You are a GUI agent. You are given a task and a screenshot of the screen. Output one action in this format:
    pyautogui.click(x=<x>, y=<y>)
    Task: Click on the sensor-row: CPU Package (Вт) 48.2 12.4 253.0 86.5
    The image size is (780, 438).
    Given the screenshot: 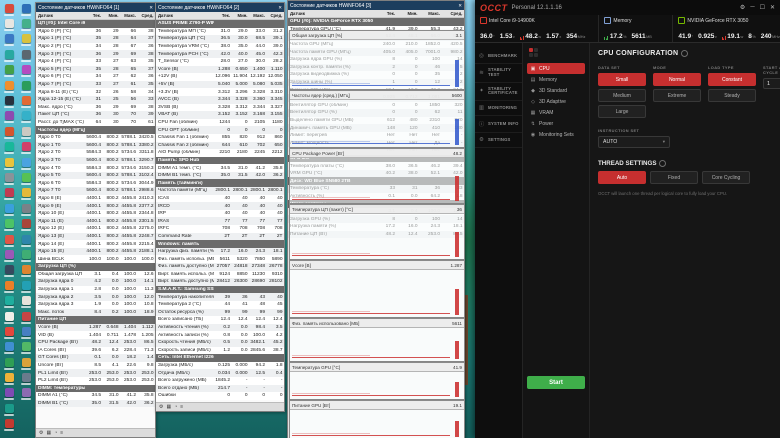 What is the action you would take?
    pyautogui.click(x=95, y=342)
    